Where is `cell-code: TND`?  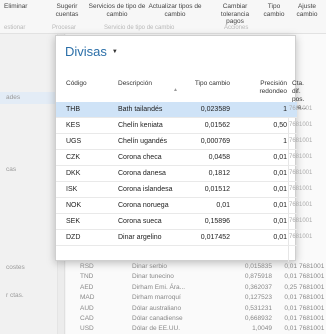
cell-code: TND is located at coordinates (87, 277).